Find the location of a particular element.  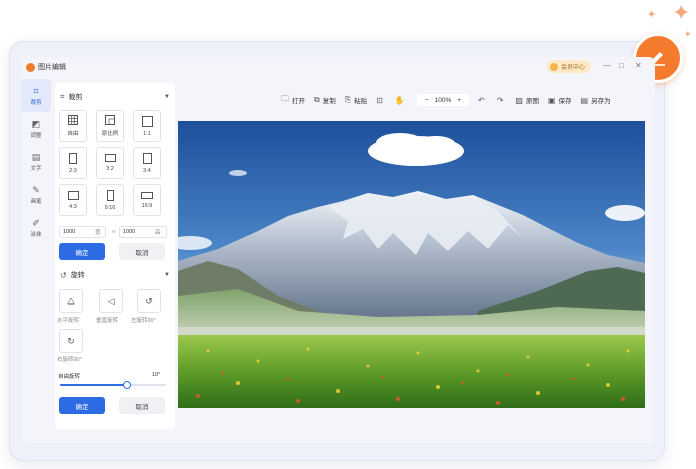

rail-item-adjust: ◩ 调整 is located at coordinates (36, 128).